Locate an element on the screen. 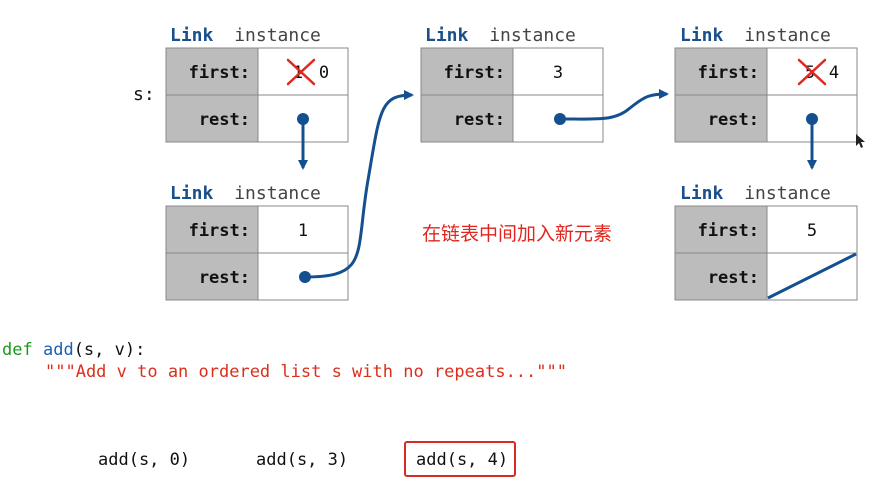  first-value: 3 is located at coordinates (558, 73).